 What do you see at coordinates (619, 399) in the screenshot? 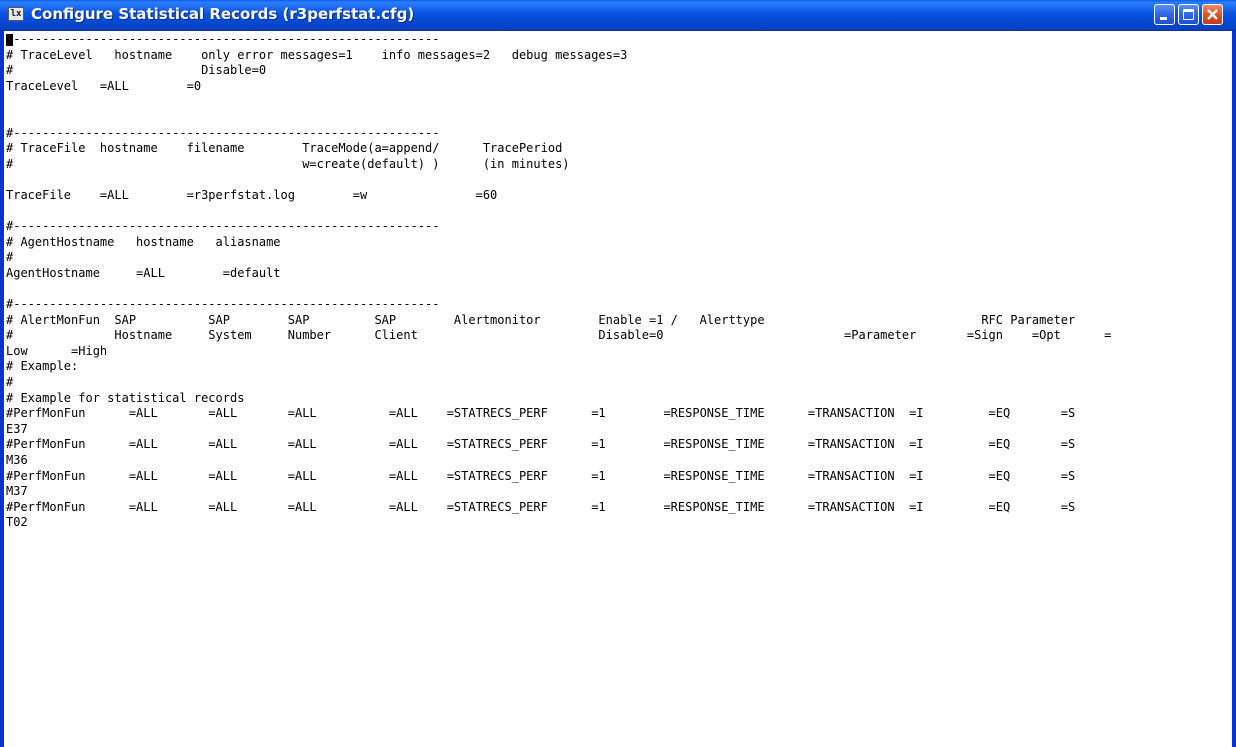
I see `editor-line: # Example for statistical records` at bounding box center [619, 399].